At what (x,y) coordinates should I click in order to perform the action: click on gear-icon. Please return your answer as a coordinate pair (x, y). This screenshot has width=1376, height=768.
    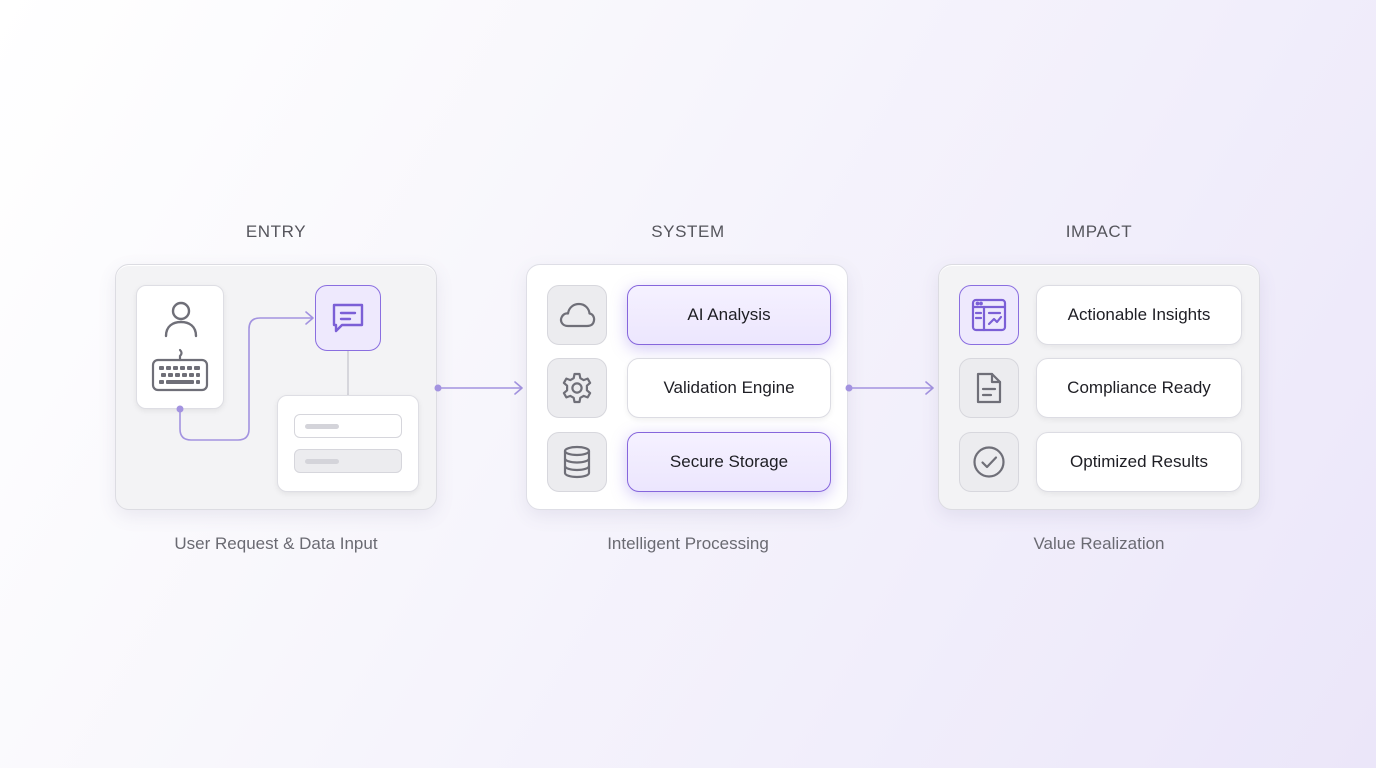
    Looking at the image, I should click on (577, 388).